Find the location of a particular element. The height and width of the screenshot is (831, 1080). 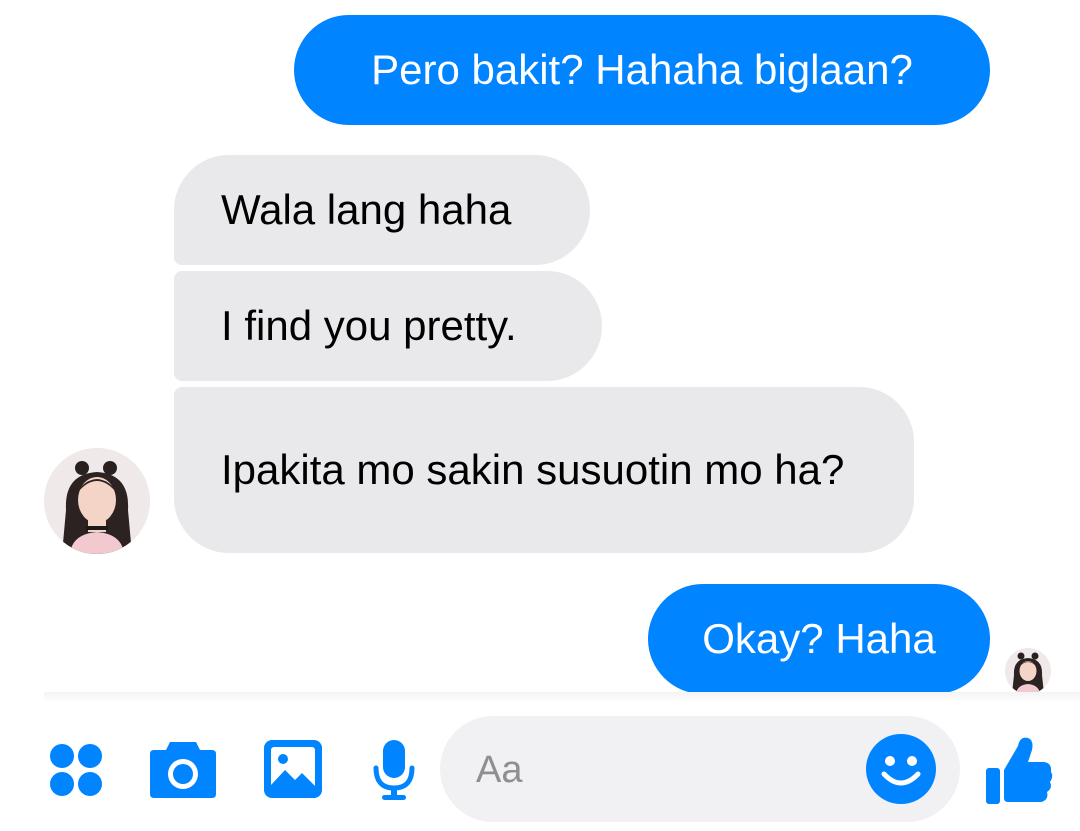

gallery-icon is located at coordinates (293, 769).